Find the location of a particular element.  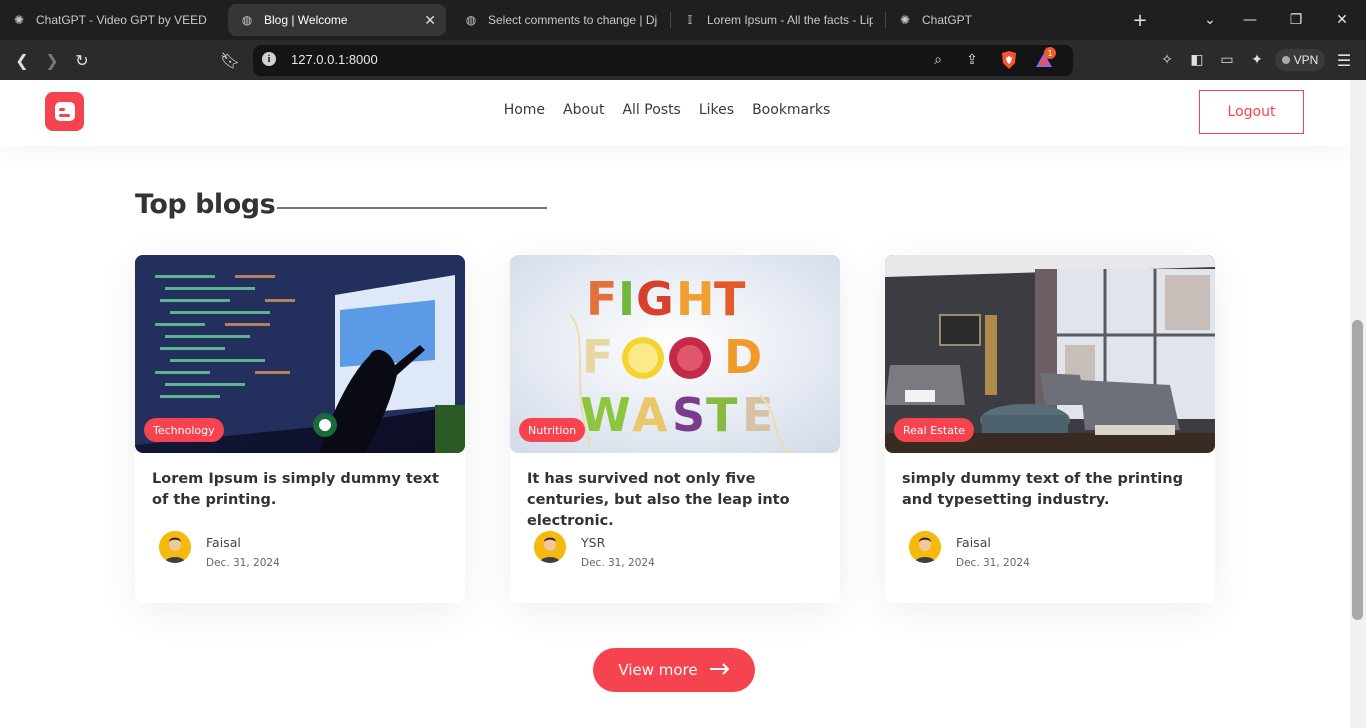

back-icon: ❮ is located at coordinates (22, 60).